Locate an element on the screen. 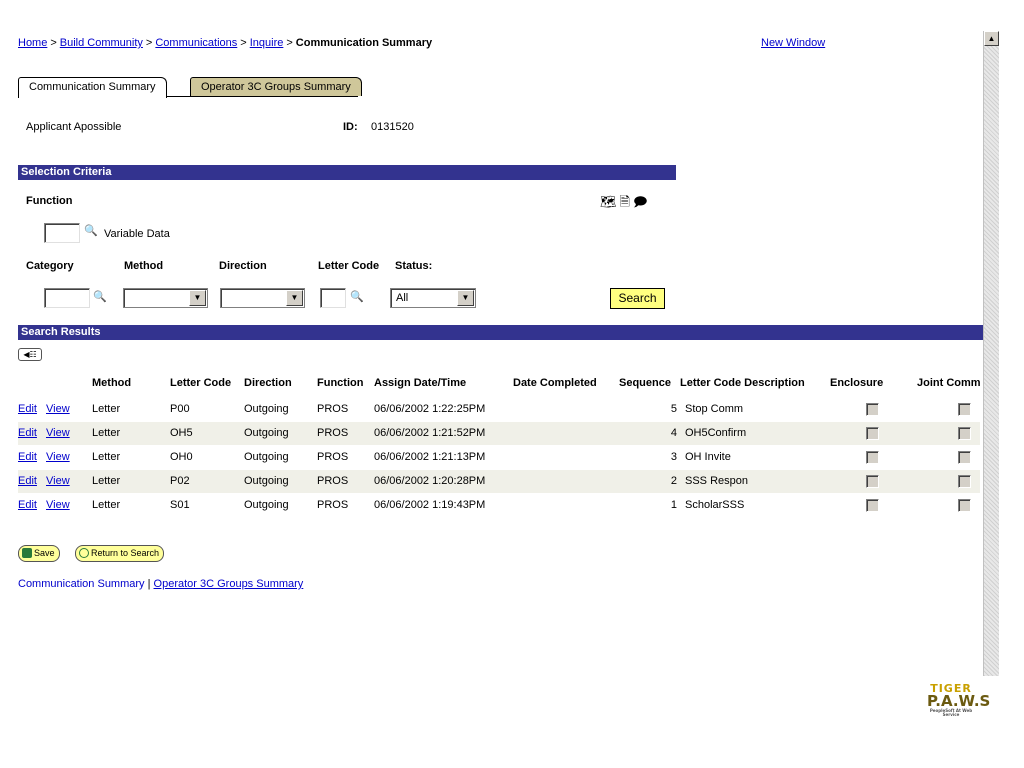  logo-line-3: PeopleSoft At Web Service is located at coordinates (951, 712).